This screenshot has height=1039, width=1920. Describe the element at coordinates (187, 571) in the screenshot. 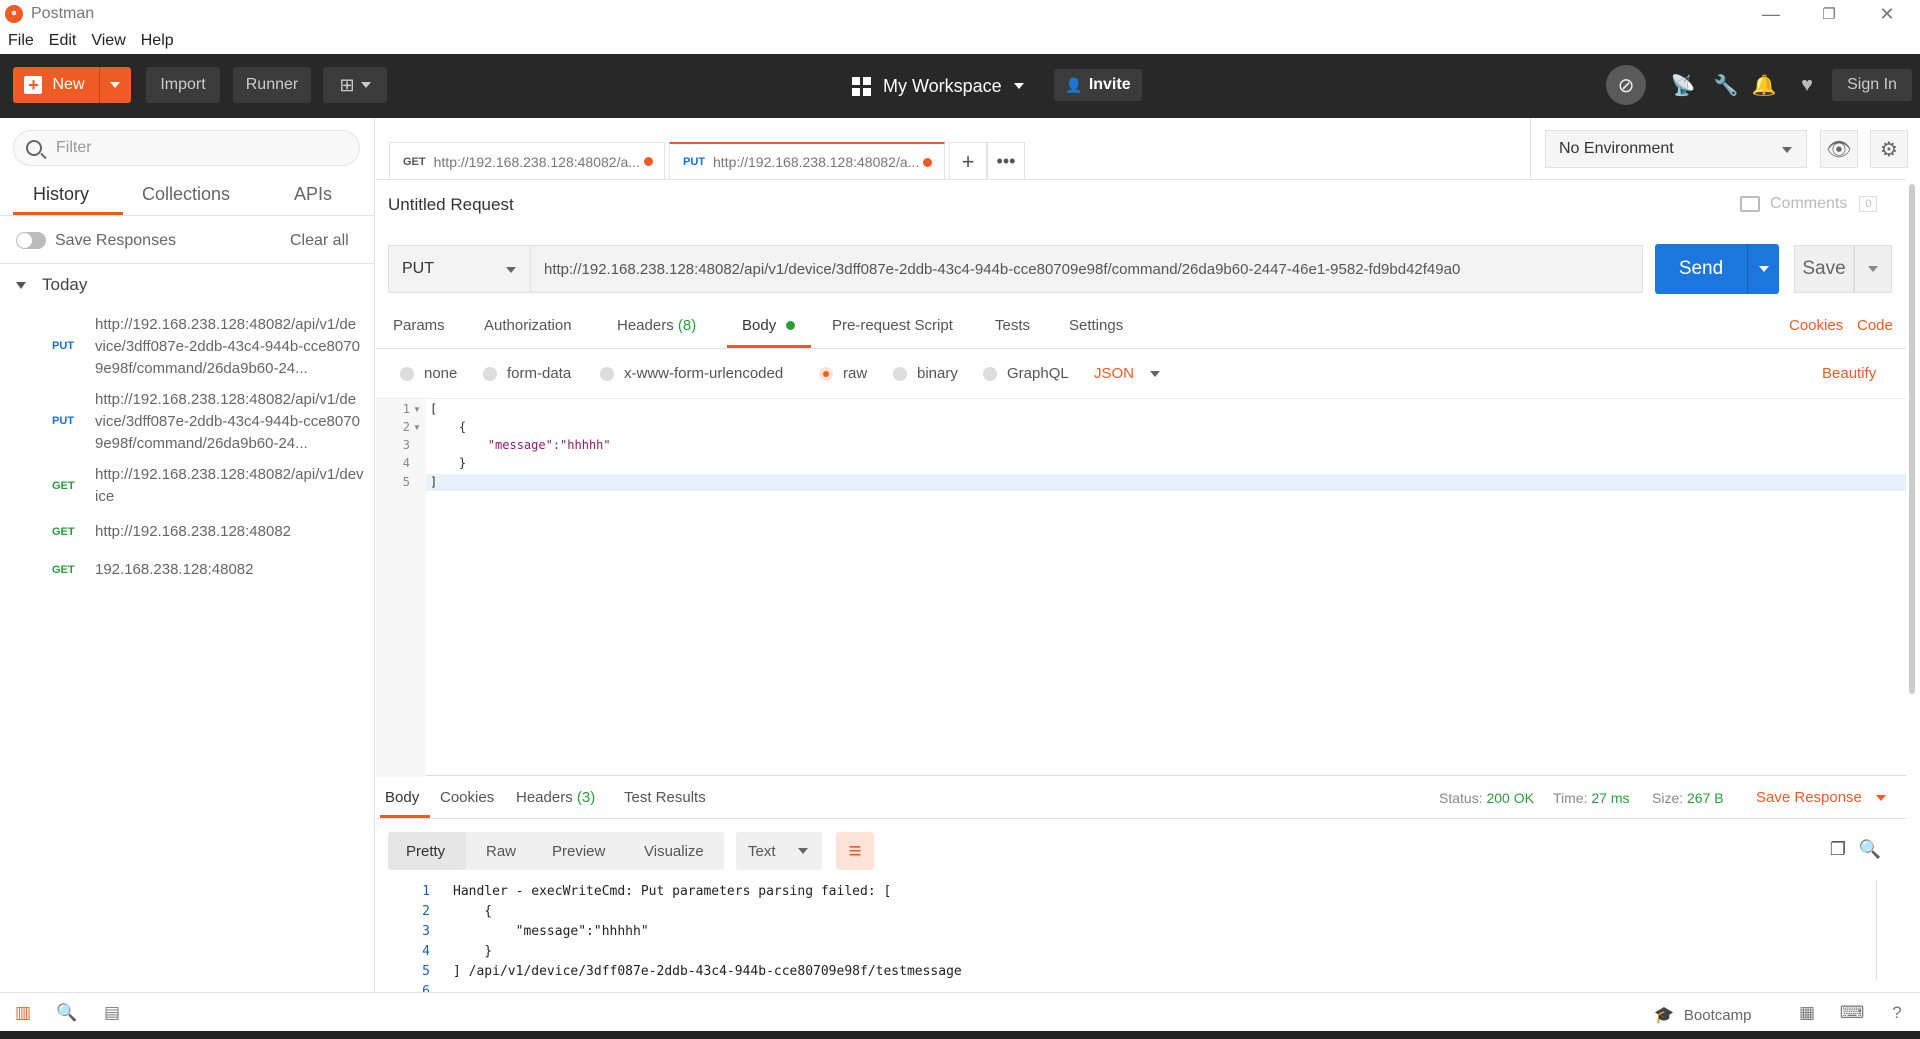

I see `history-item: GET 192.168.238.128:48082` at that location.